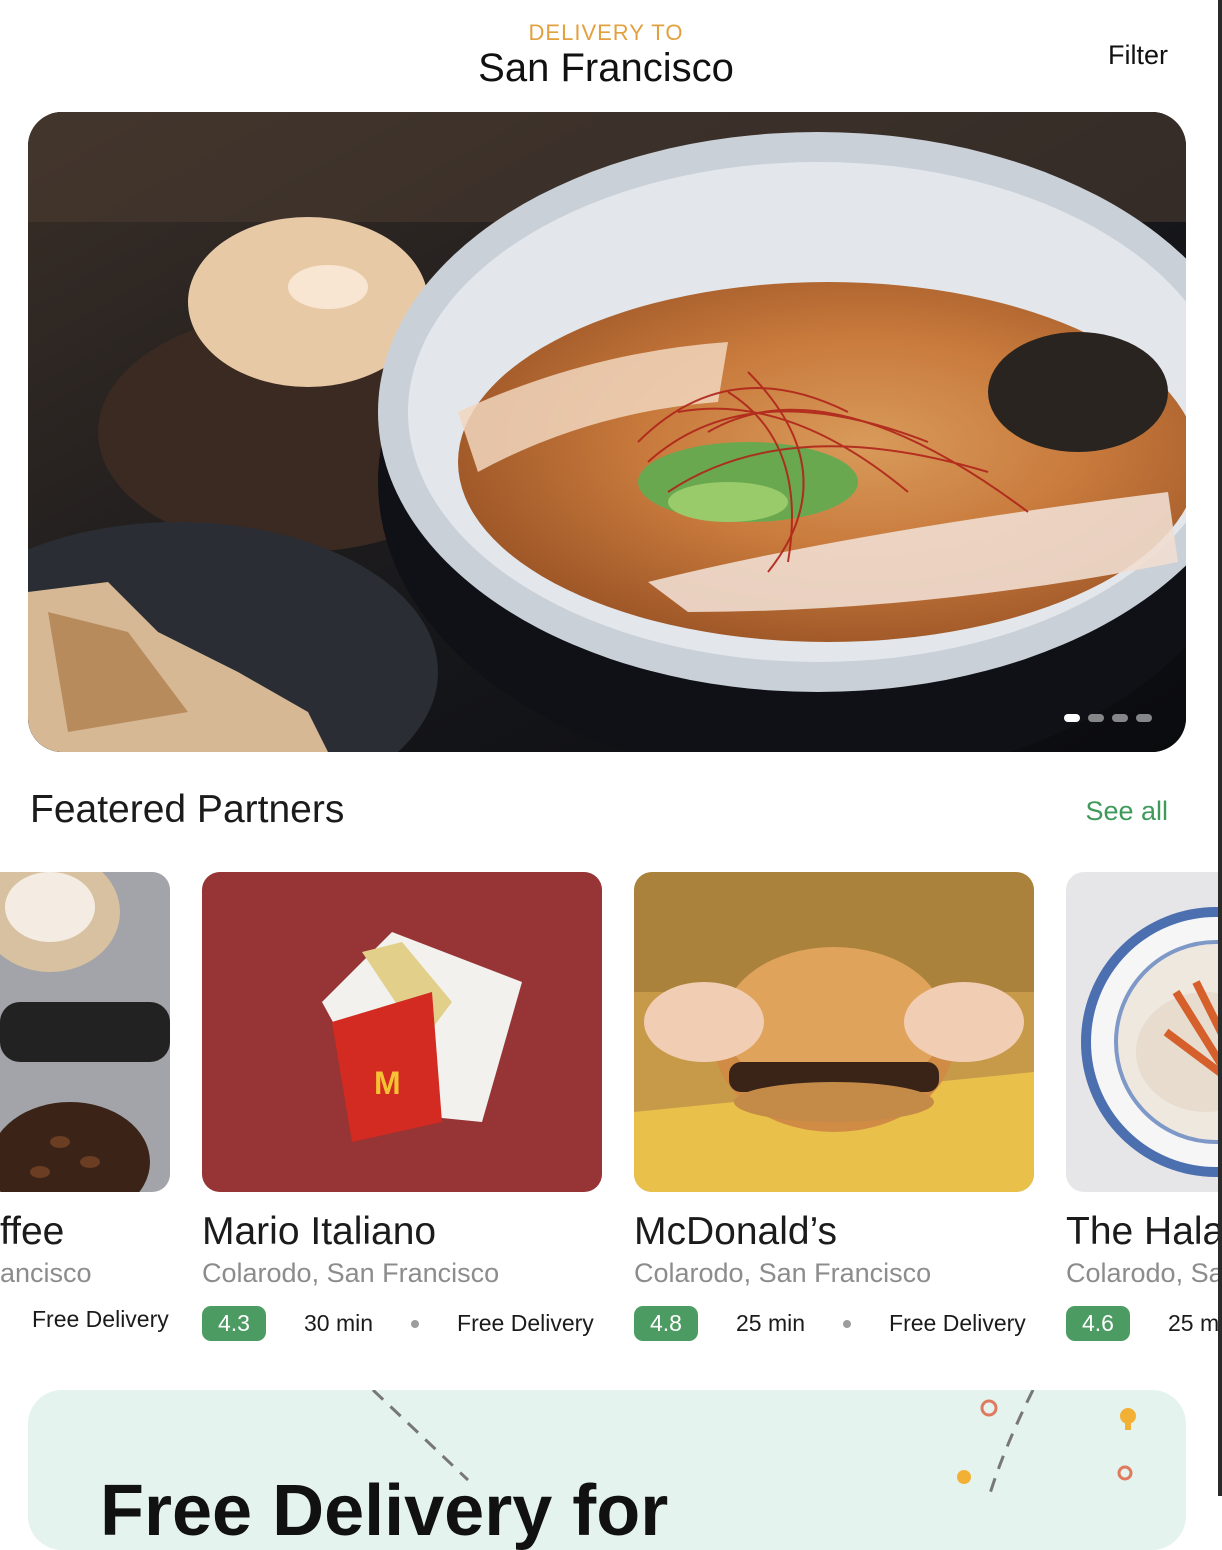 The height and width of the screenshot is (1550, 1222). What do you see at coordinates (402, 1032) in the screenshot?
I see `partner-image-fries: M` at bounding box center [402, 1032].